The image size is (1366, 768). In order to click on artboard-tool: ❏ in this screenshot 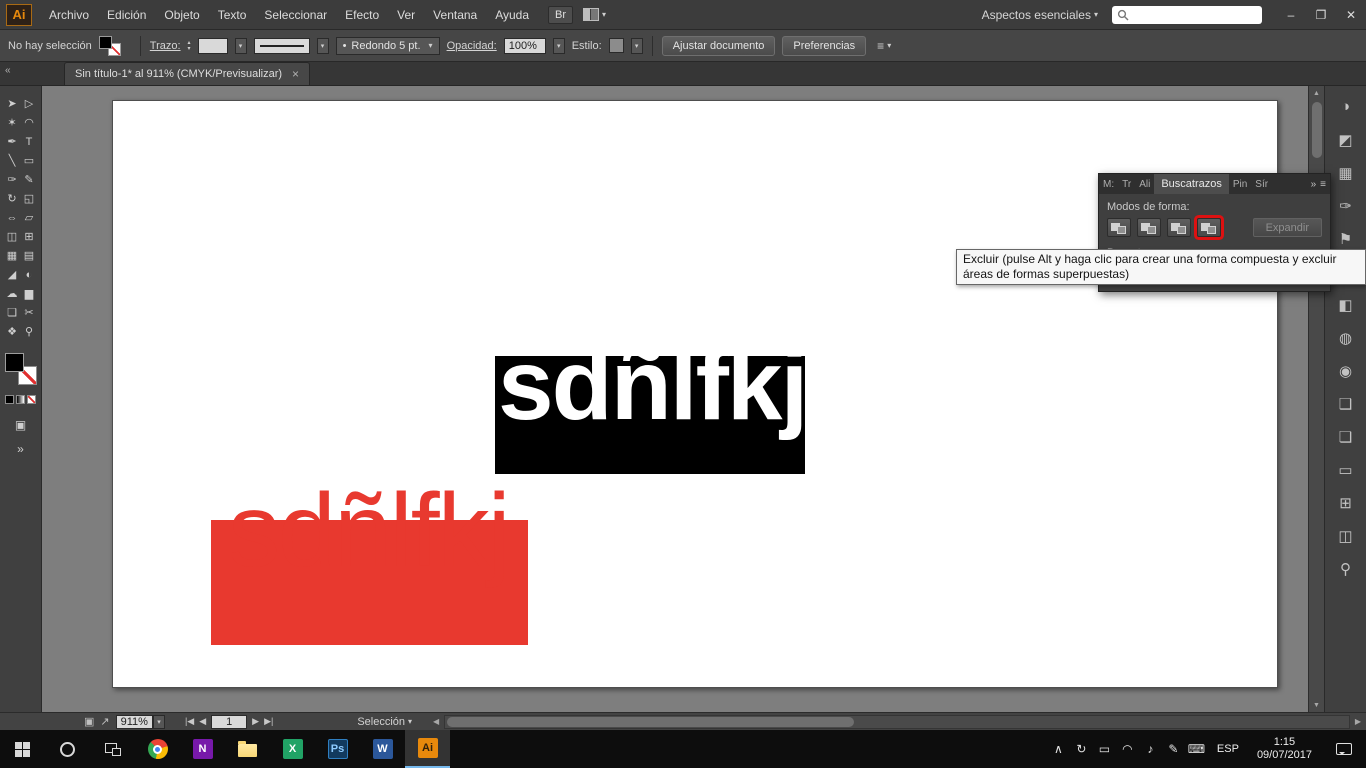, I will do `click(12, 312)`.